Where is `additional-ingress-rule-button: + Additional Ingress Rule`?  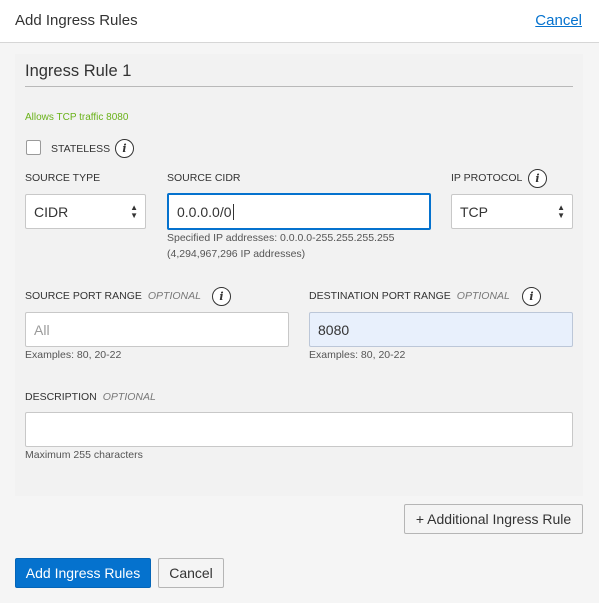
additional-ingress-rule-button: + Additional Ingress Rule is located at coordinates (493, 519).